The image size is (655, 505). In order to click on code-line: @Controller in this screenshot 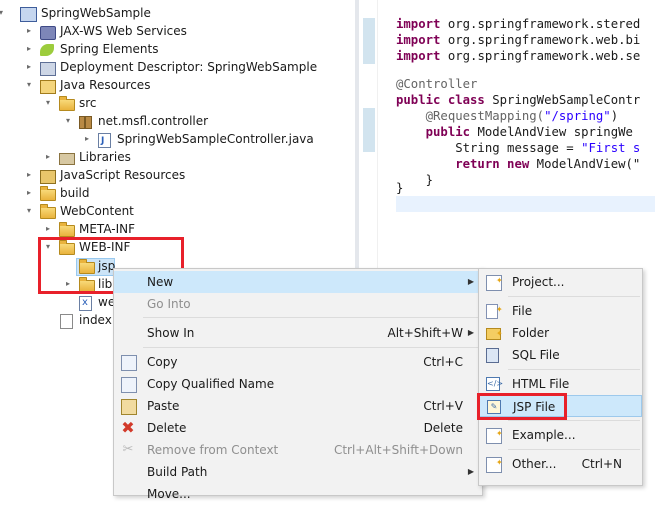, I will do `click(436, 84)`.